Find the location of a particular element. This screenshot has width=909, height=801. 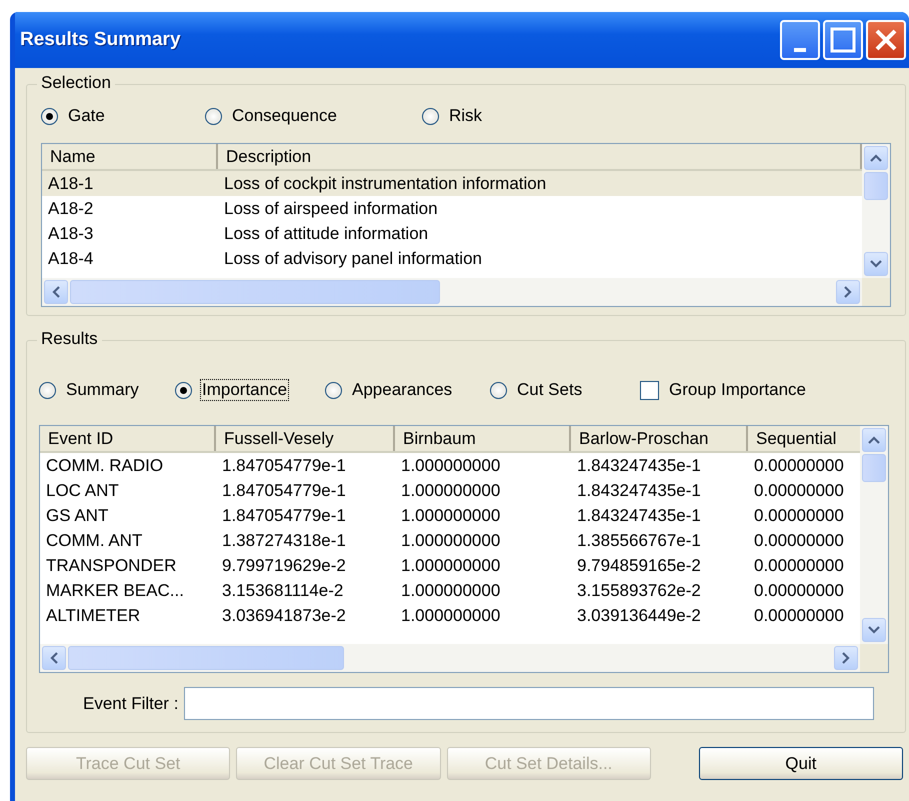

table-cell-text: COMM. RADIO is located at coordinates (104, 466).